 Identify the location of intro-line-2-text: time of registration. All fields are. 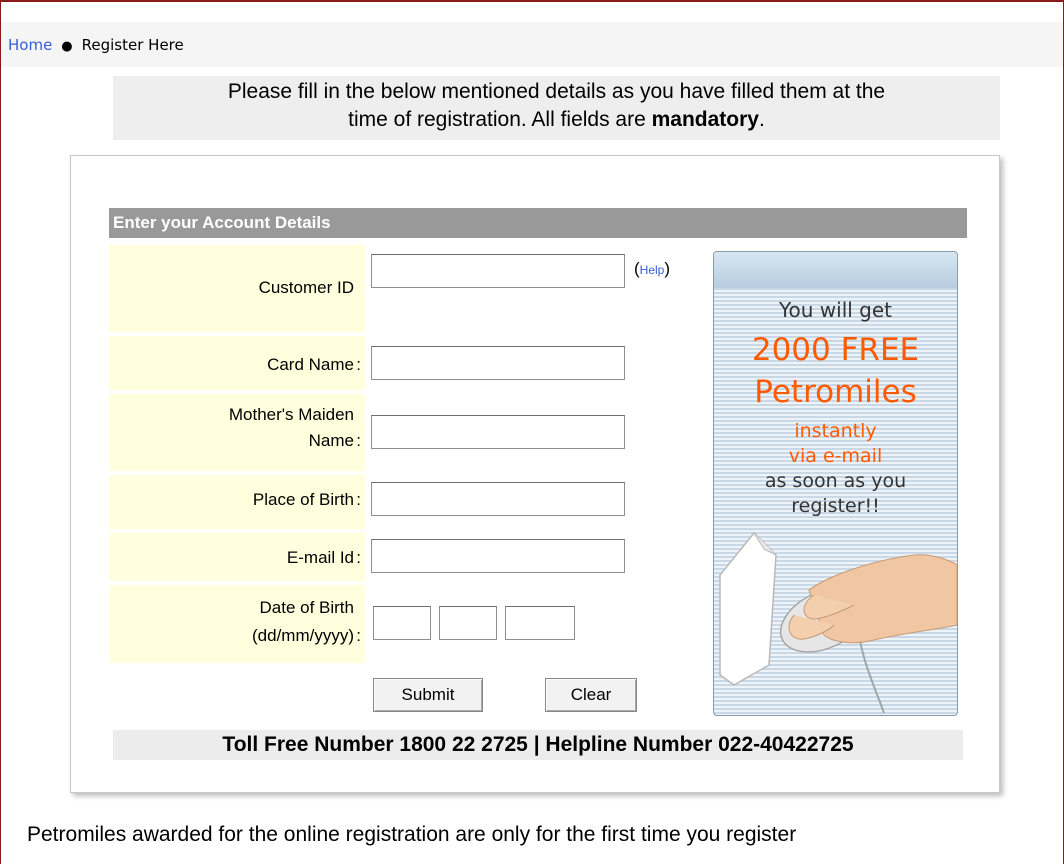
(500, 119).